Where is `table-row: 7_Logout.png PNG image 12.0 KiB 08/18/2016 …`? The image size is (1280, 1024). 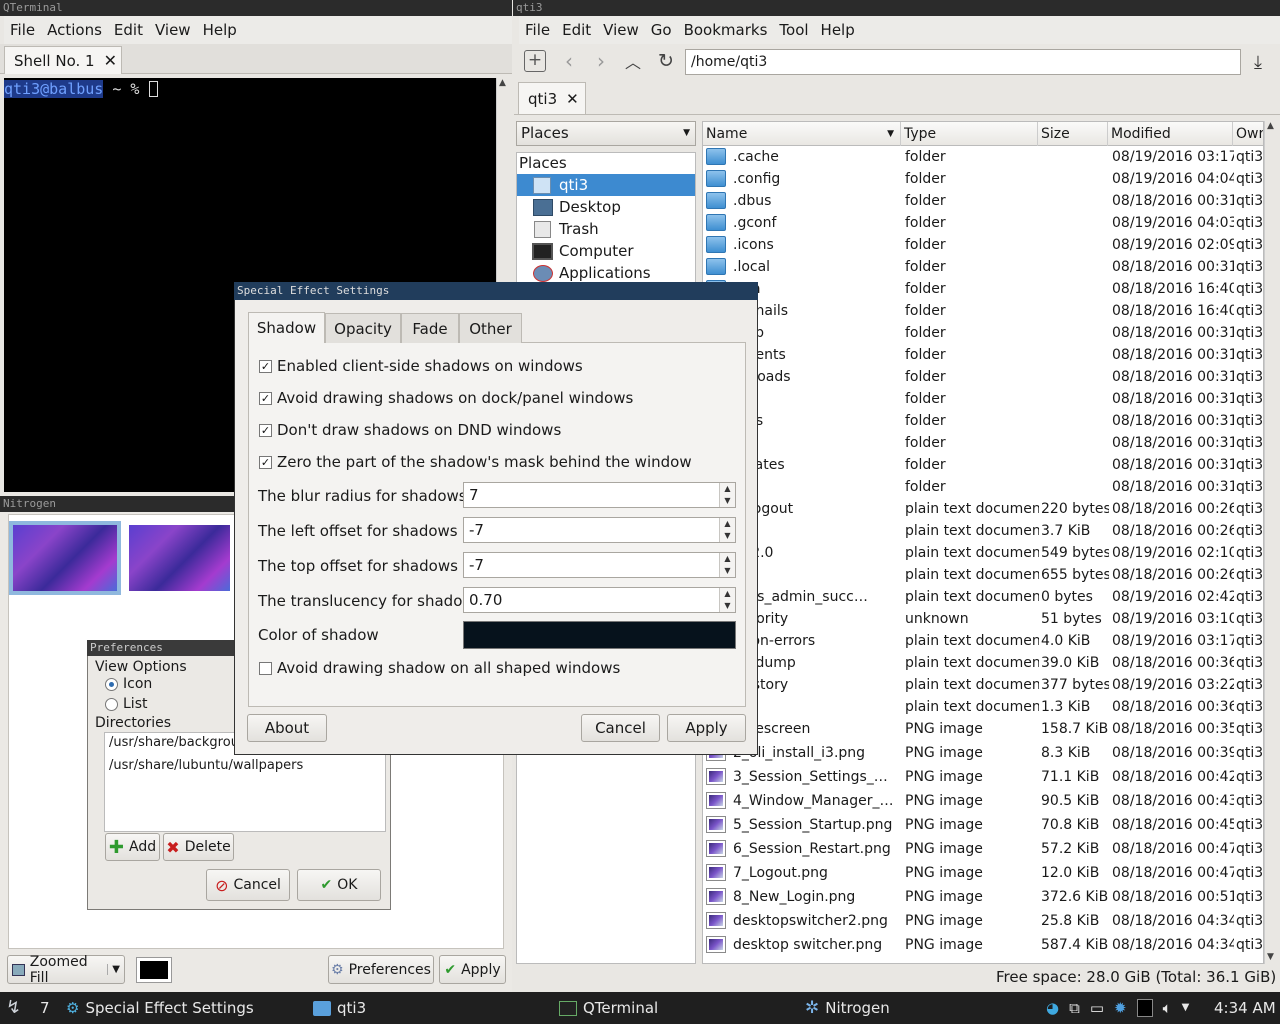 table-row: 7_Logout.png PNG image 12.0 KiB 08/18/2016 … is located at coordinates (983, 873).